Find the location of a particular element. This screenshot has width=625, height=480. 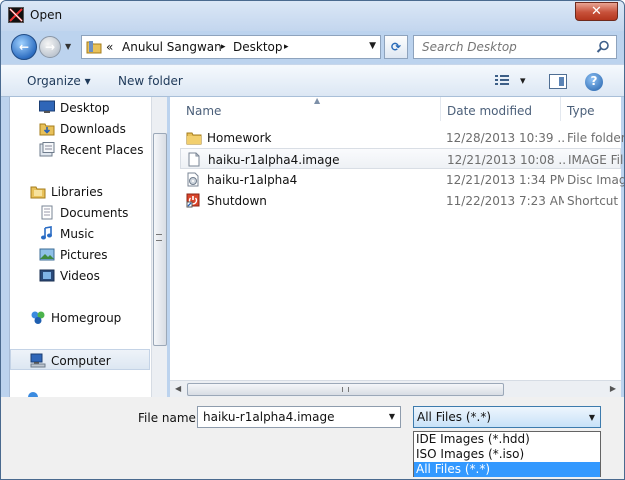

pictures-icon is located at coordinates (47, 254).